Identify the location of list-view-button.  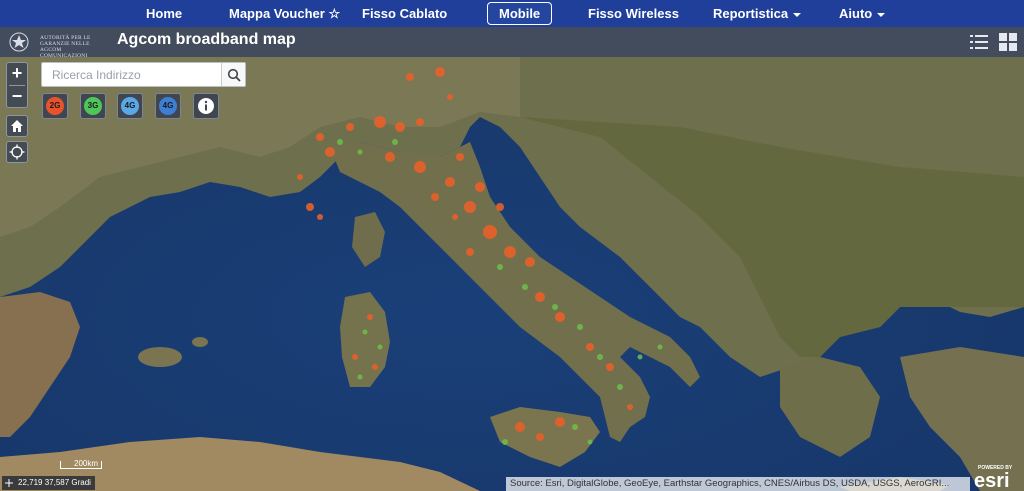
(979, 42).